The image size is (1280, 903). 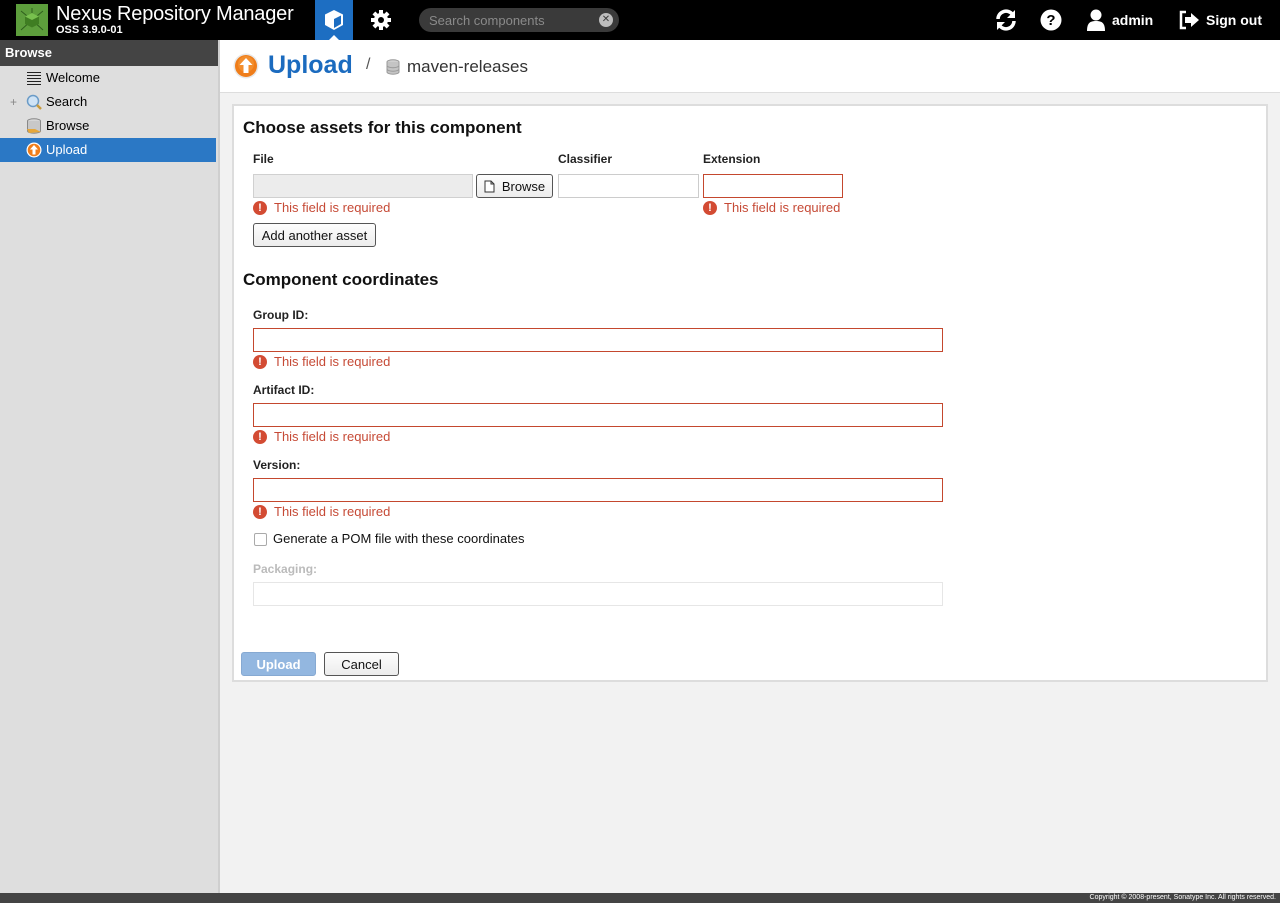 I want to click on artifact-id-field, so click(x=598, y=415).